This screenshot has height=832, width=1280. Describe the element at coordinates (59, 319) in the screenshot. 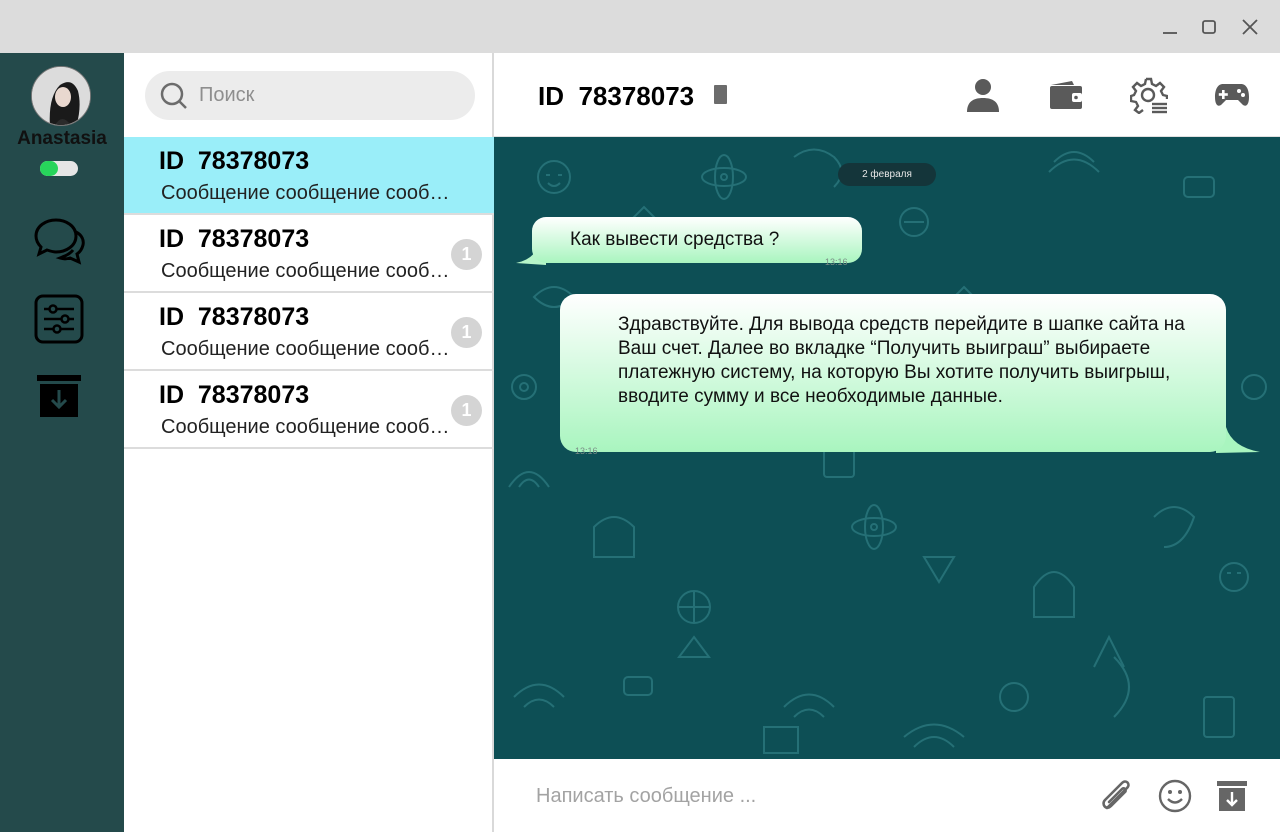

I see `settings-sliders-icon` at that location.